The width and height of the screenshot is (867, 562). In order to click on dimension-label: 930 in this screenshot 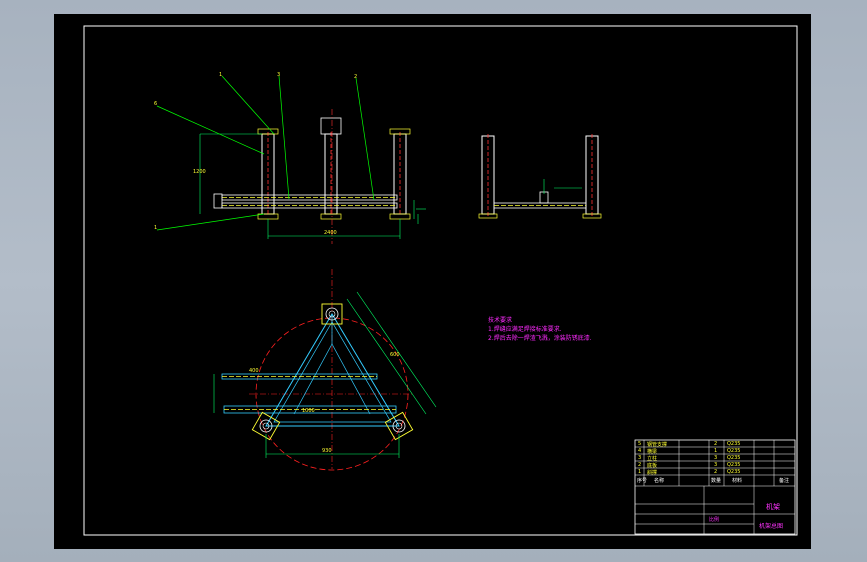, I will do `click(327, 451)`.